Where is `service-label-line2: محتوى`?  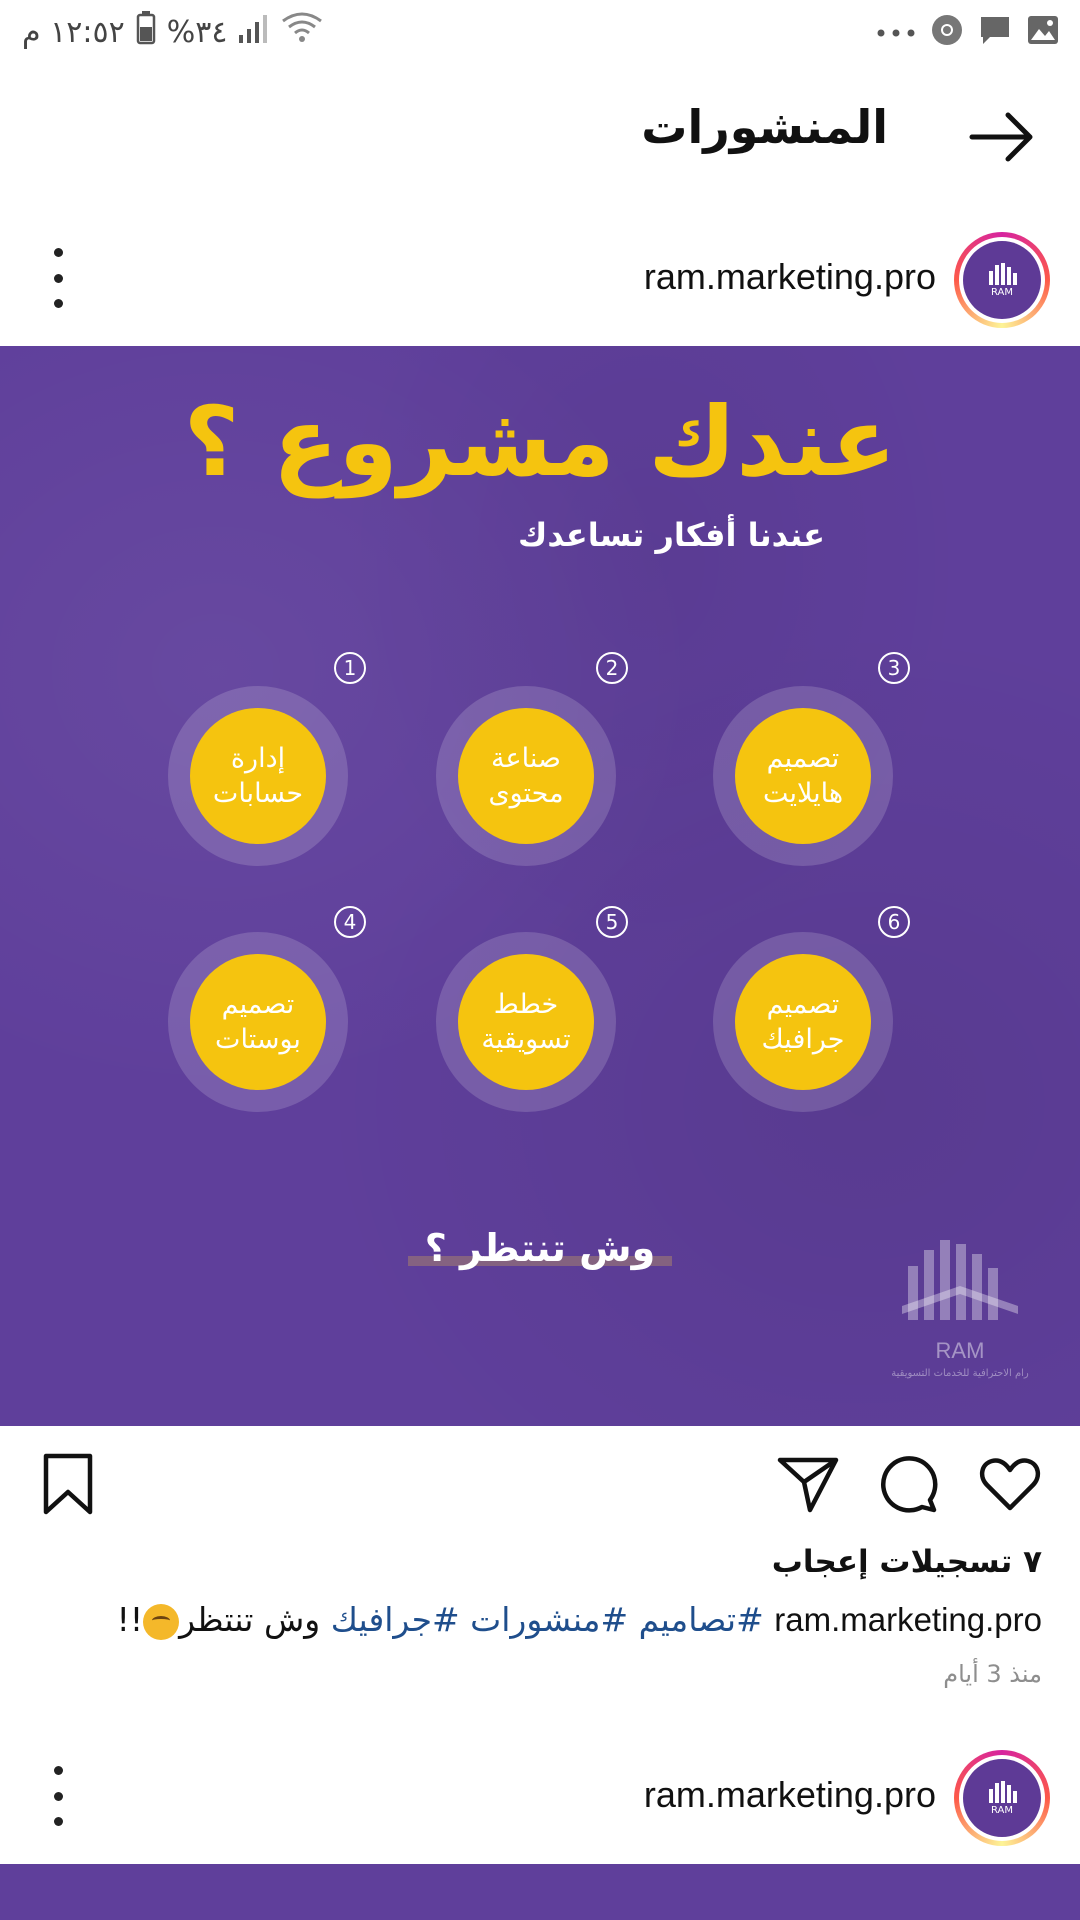 service-label-line2: محتوى is located at coordinates (526, 793).